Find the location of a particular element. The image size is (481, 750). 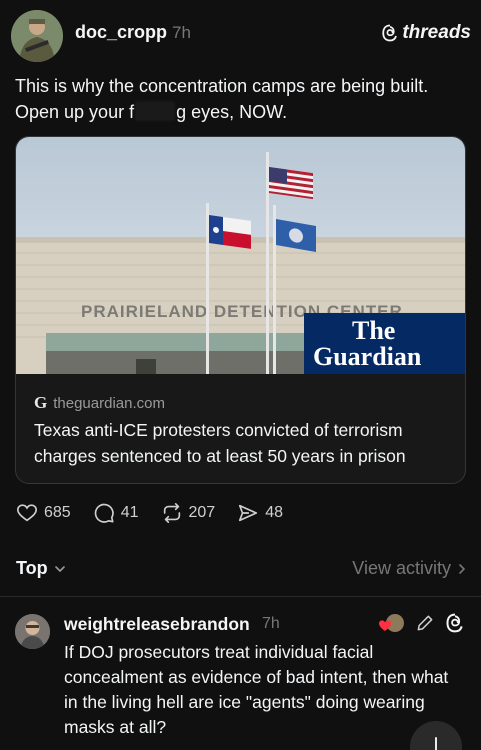

post-header: doc_cropp 7h threads is located at coordinates (241, 36).